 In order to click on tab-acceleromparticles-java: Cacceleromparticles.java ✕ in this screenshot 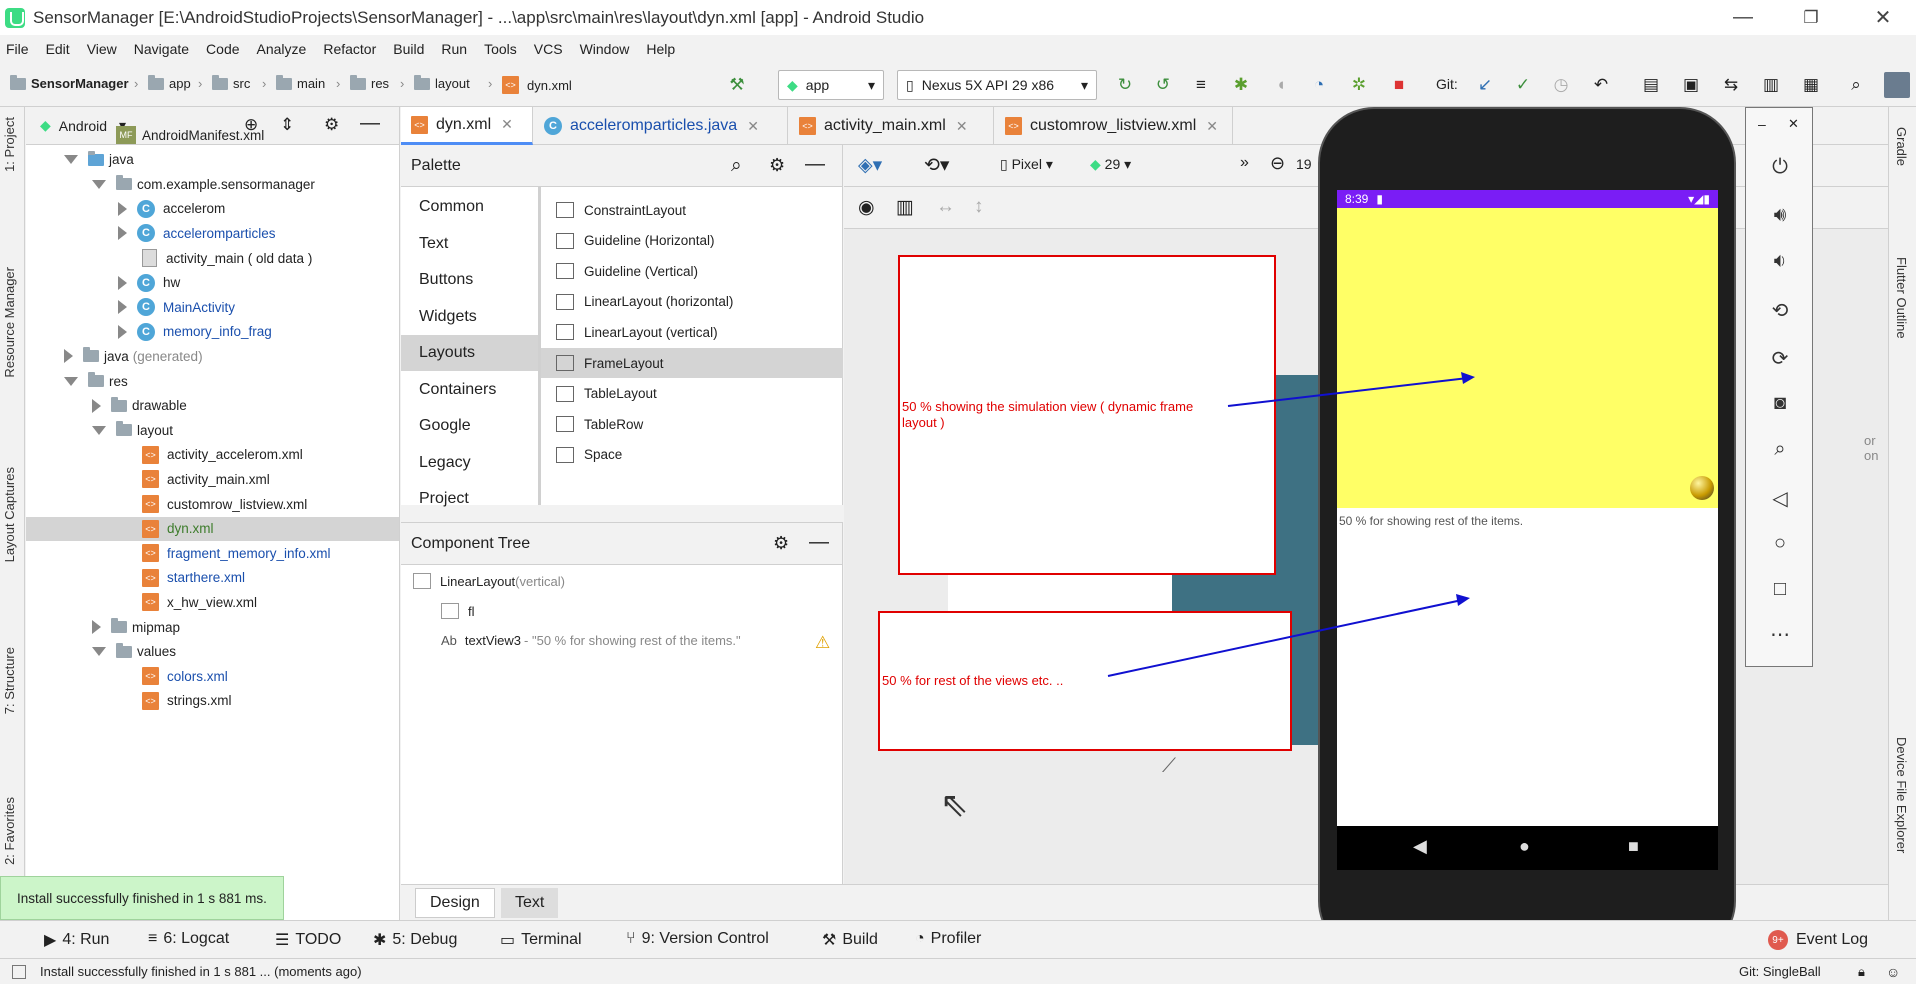, I will do `click(661, 126)`.